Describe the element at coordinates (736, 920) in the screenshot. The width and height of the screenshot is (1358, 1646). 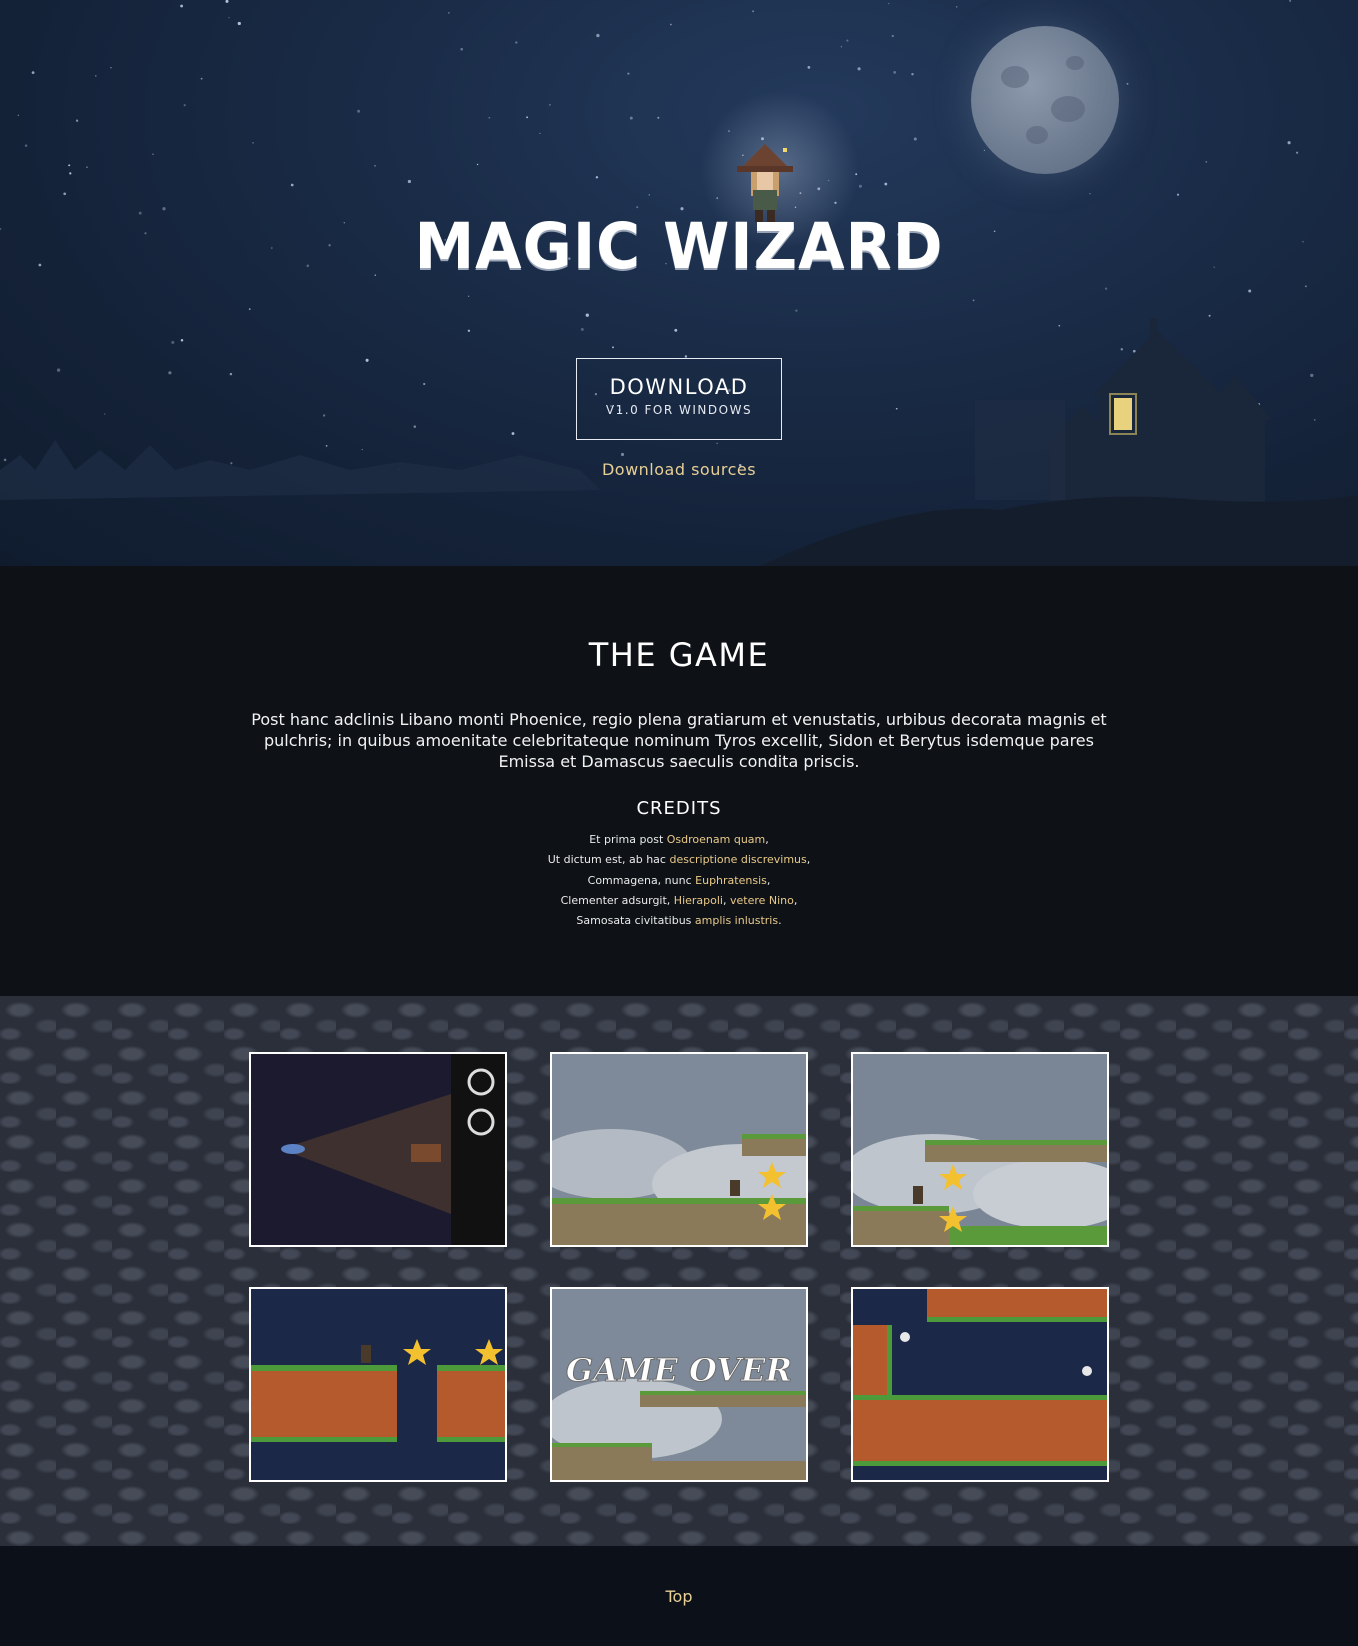
I see `credit-link: amplis inlustris` at that location.